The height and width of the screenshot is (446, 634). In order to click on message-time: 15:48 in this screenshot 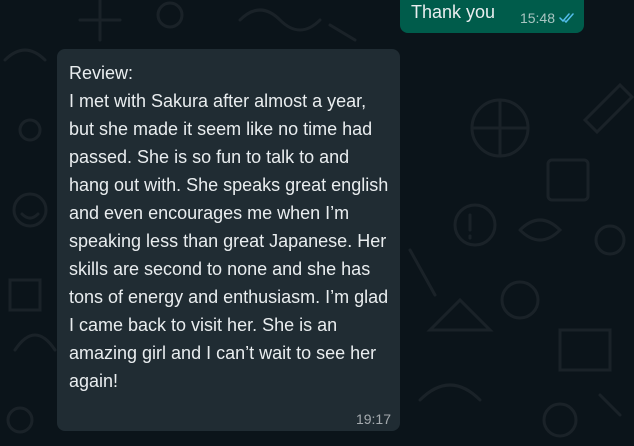, I will do `click(537, 18)`.